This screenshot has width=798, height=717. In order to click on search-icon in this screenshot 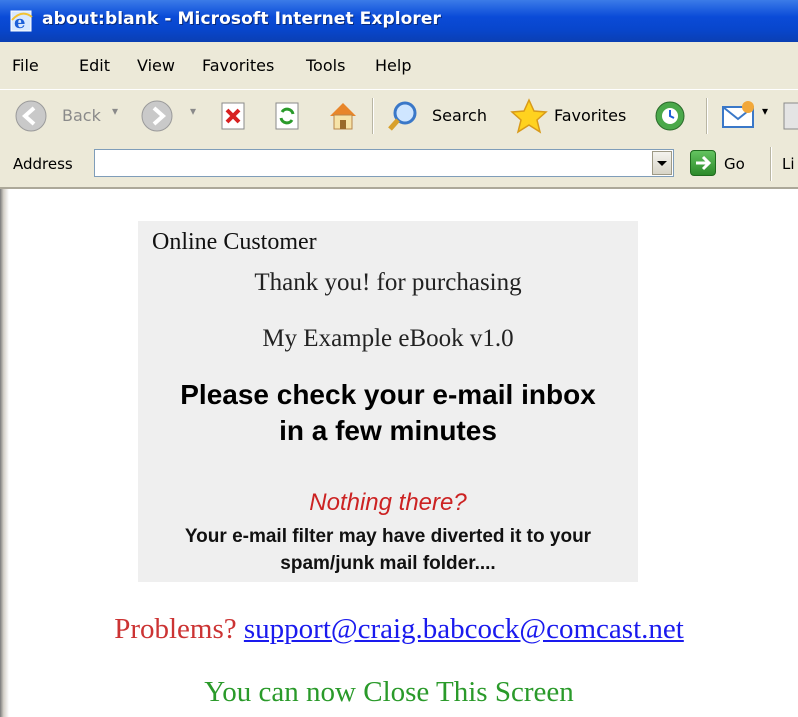, I will do `click(403, 118)`.